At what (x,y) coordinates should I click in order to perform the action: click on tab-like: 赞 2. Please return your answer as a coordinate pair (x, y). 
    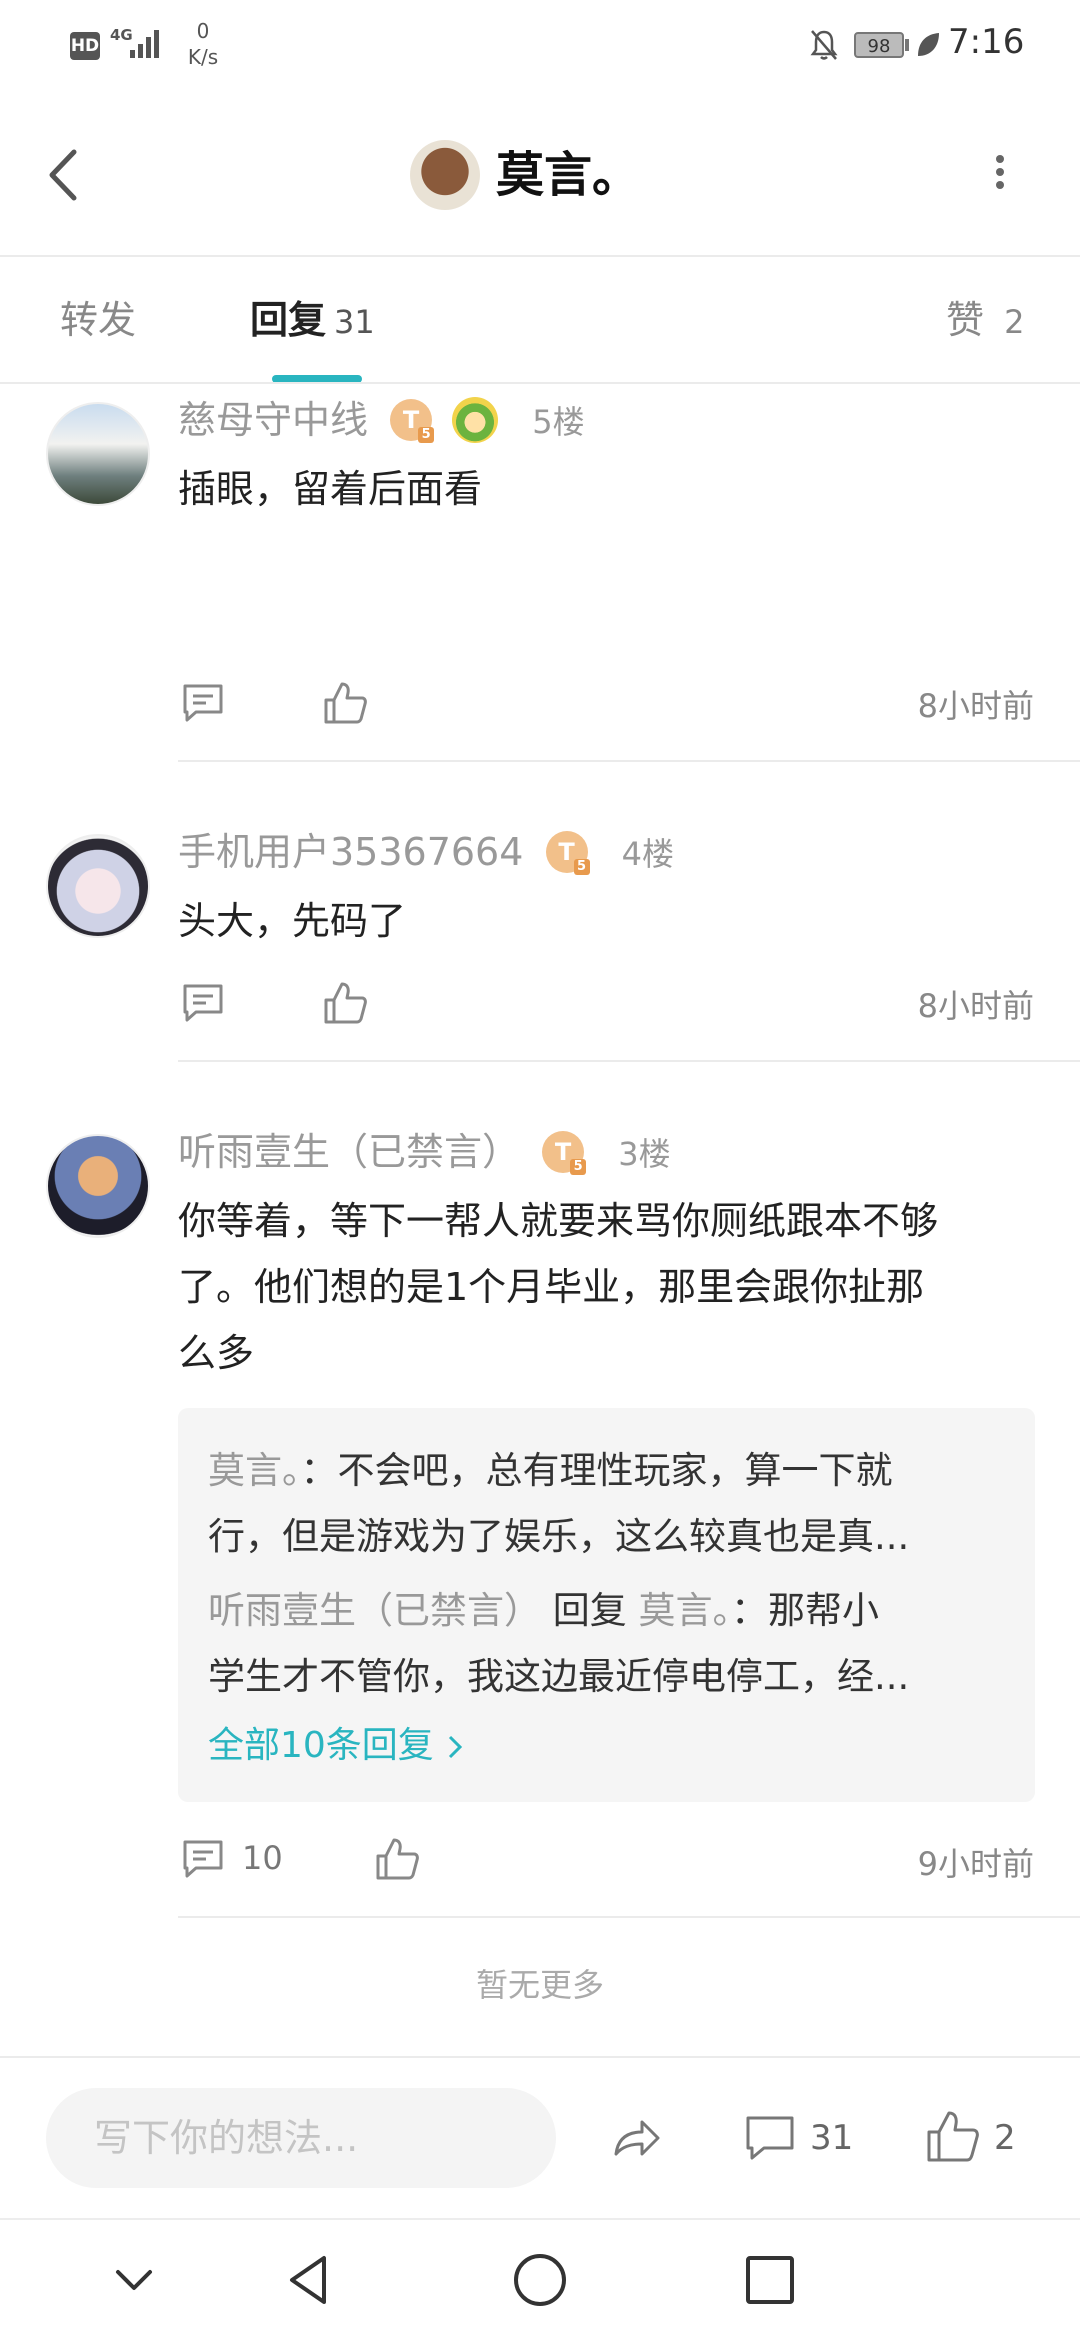
    Looking at the image, I should click on (985, 320).